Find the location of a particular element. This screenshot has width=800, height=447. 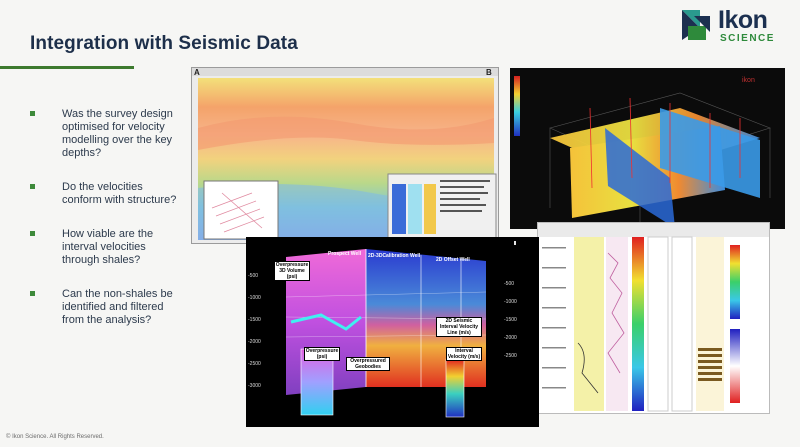

overpressure-volume-label: Overpressure 3D Volume (psi) is located at coordinates (292, 271).